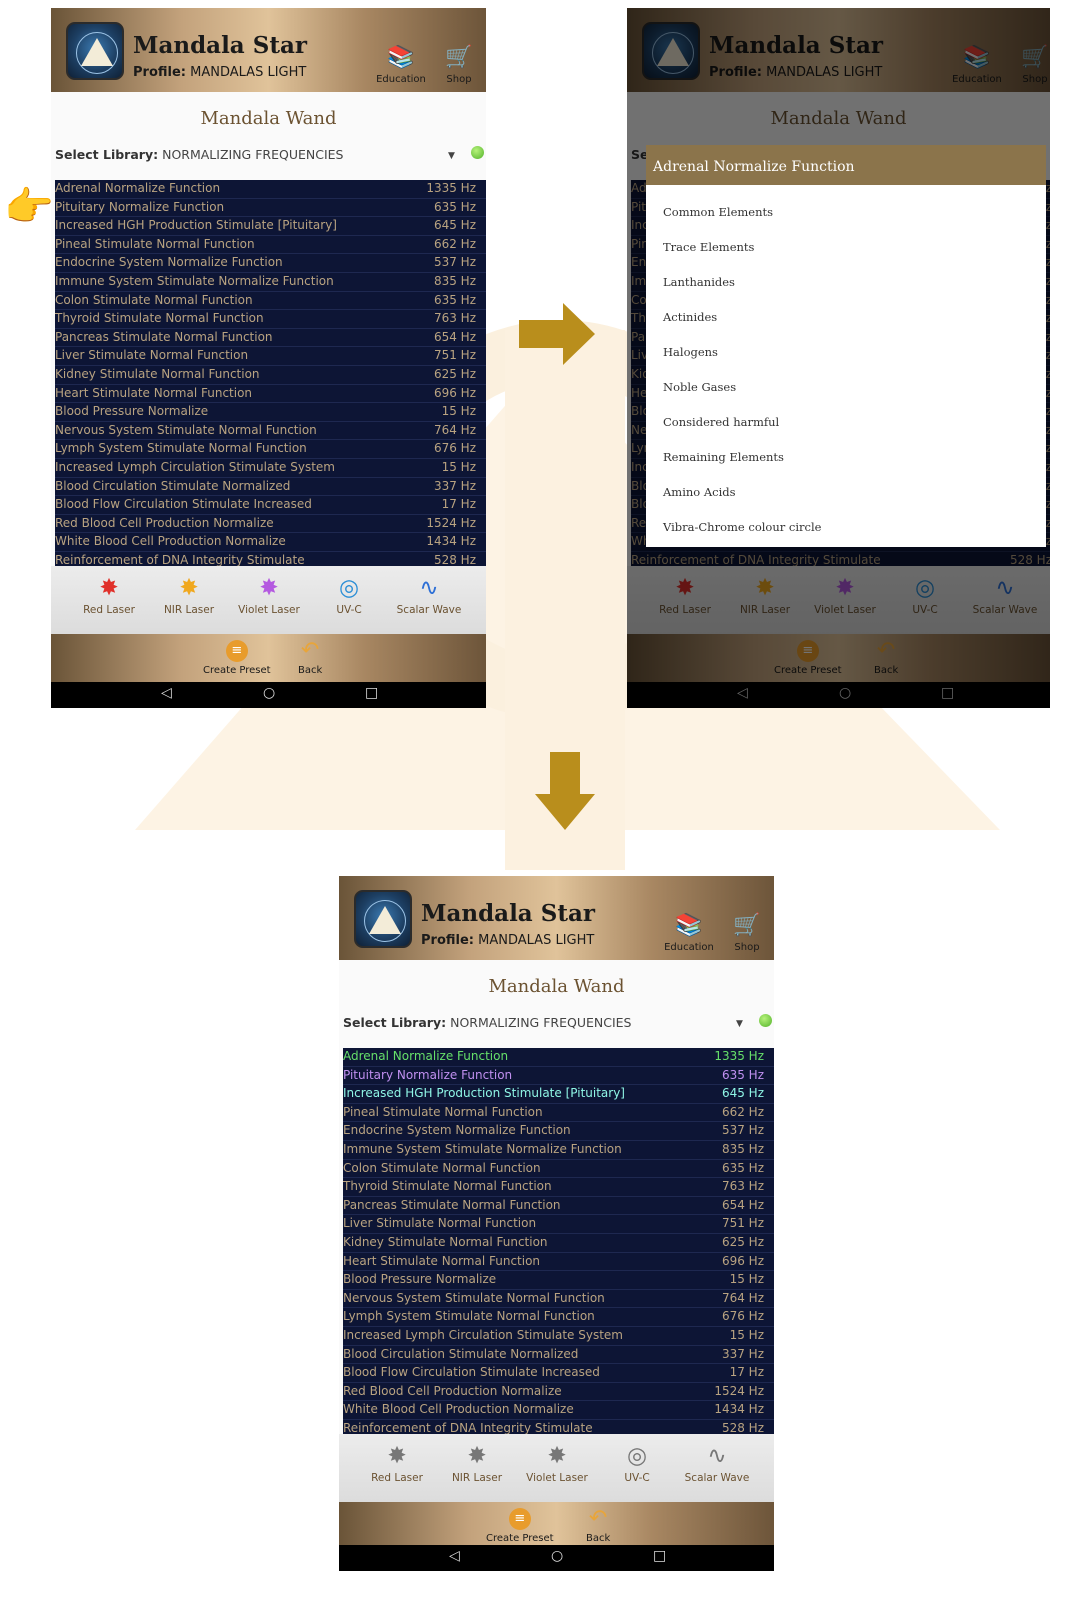 The height and width of the screenshot is (1597, 1069). What do you see at coordinates (310, 650) in the screenshot?
I see `back-arrow-icon: ↶` at bounding box center [310, 650].